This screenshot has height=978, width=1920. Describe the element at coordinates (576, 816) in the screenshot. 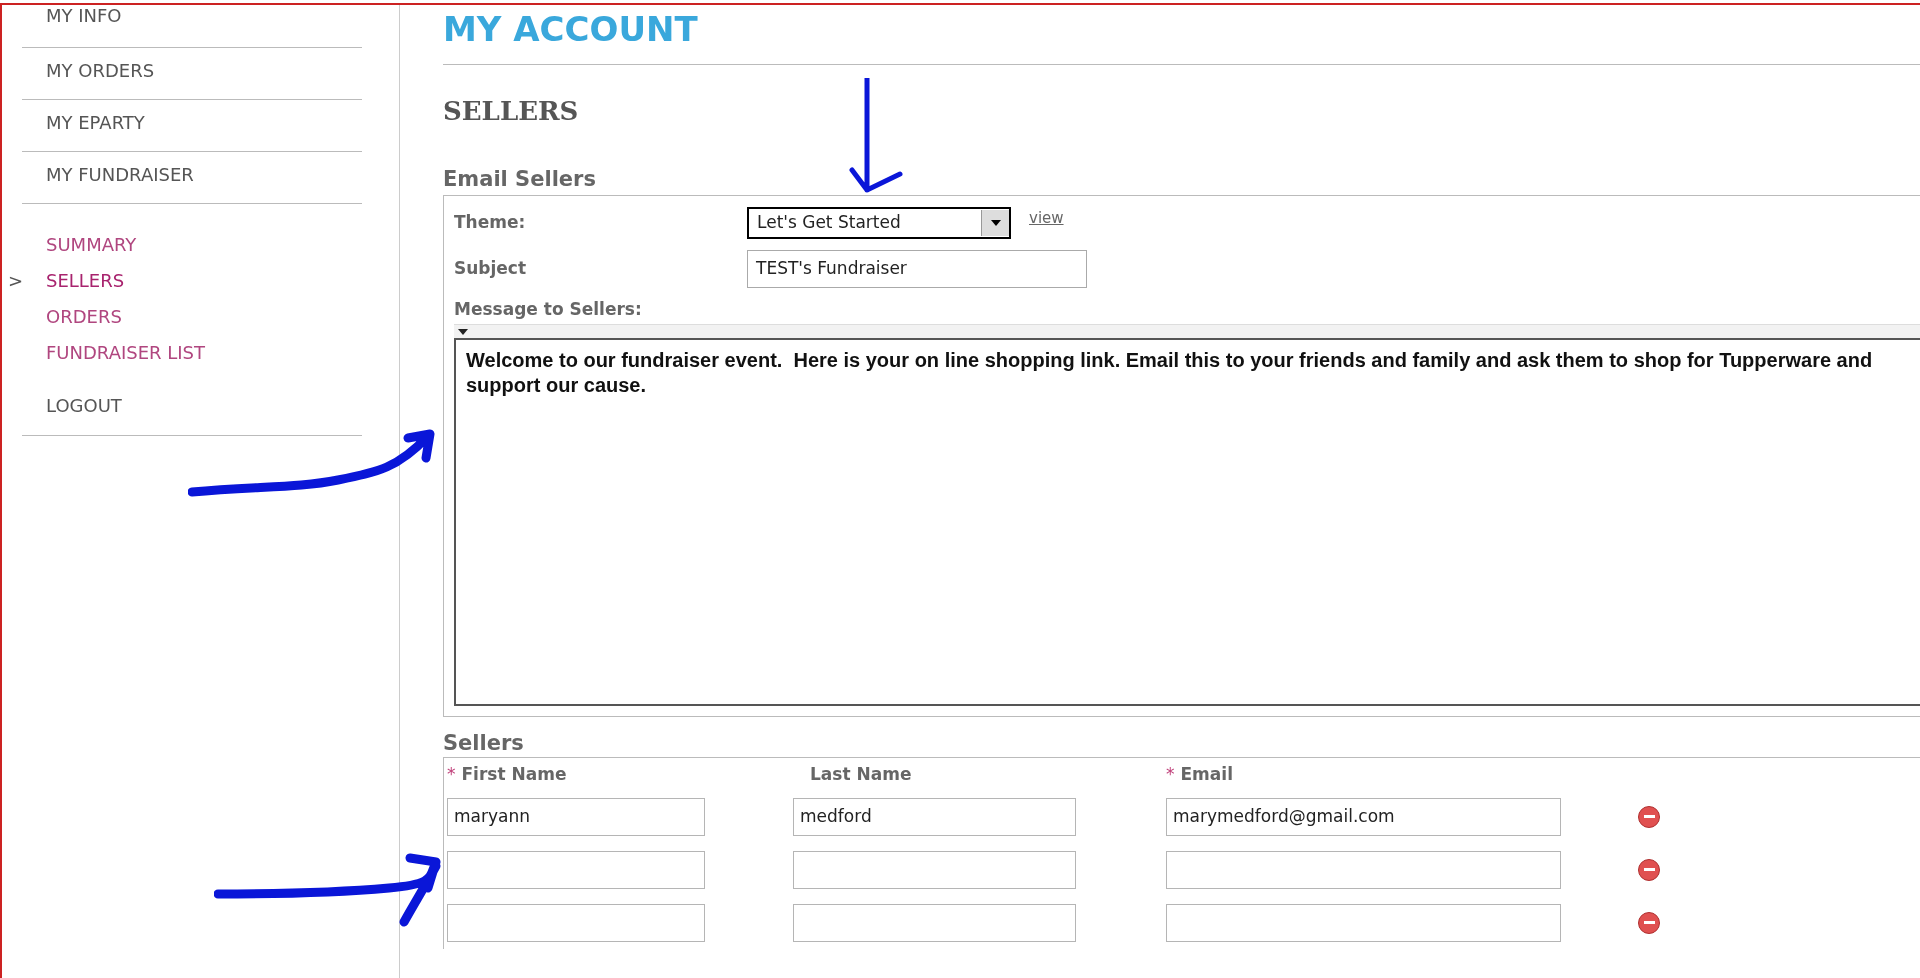

I see `table-input: maryann` at that location.